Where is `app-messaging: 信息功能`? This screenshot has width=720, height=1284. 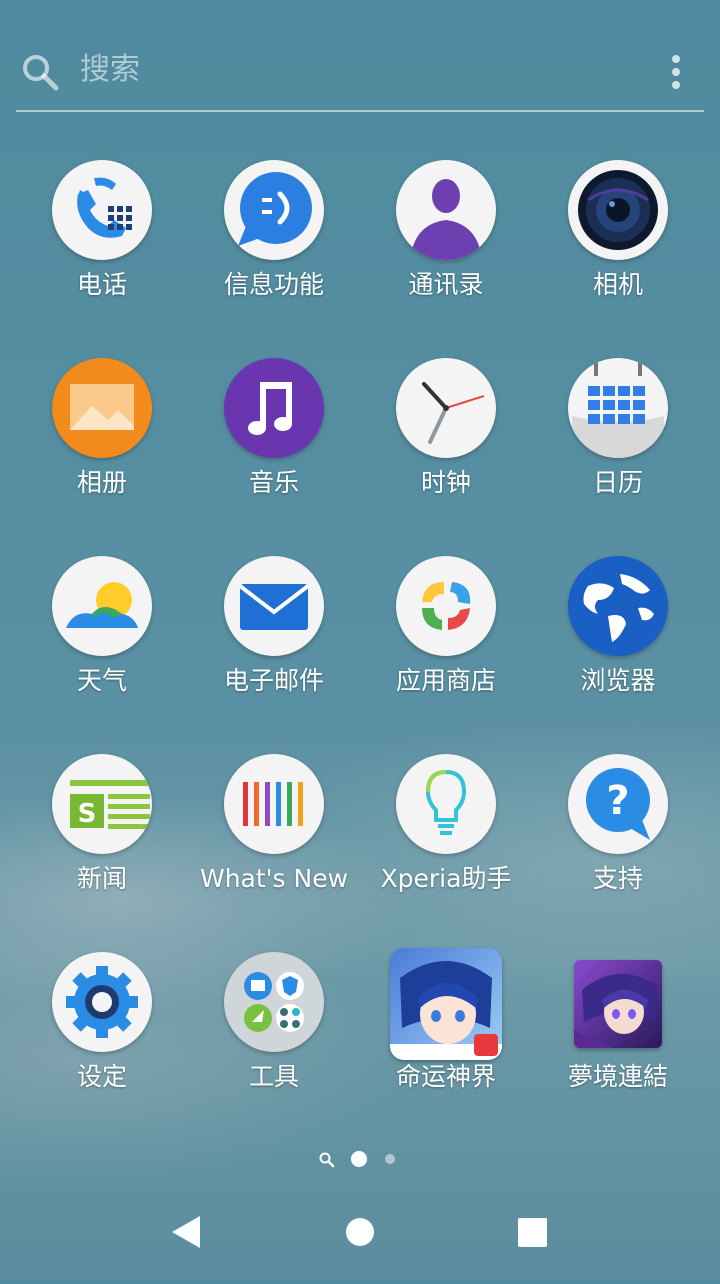 app-messaging: 信息功能 is located at coordinates (274, 245).